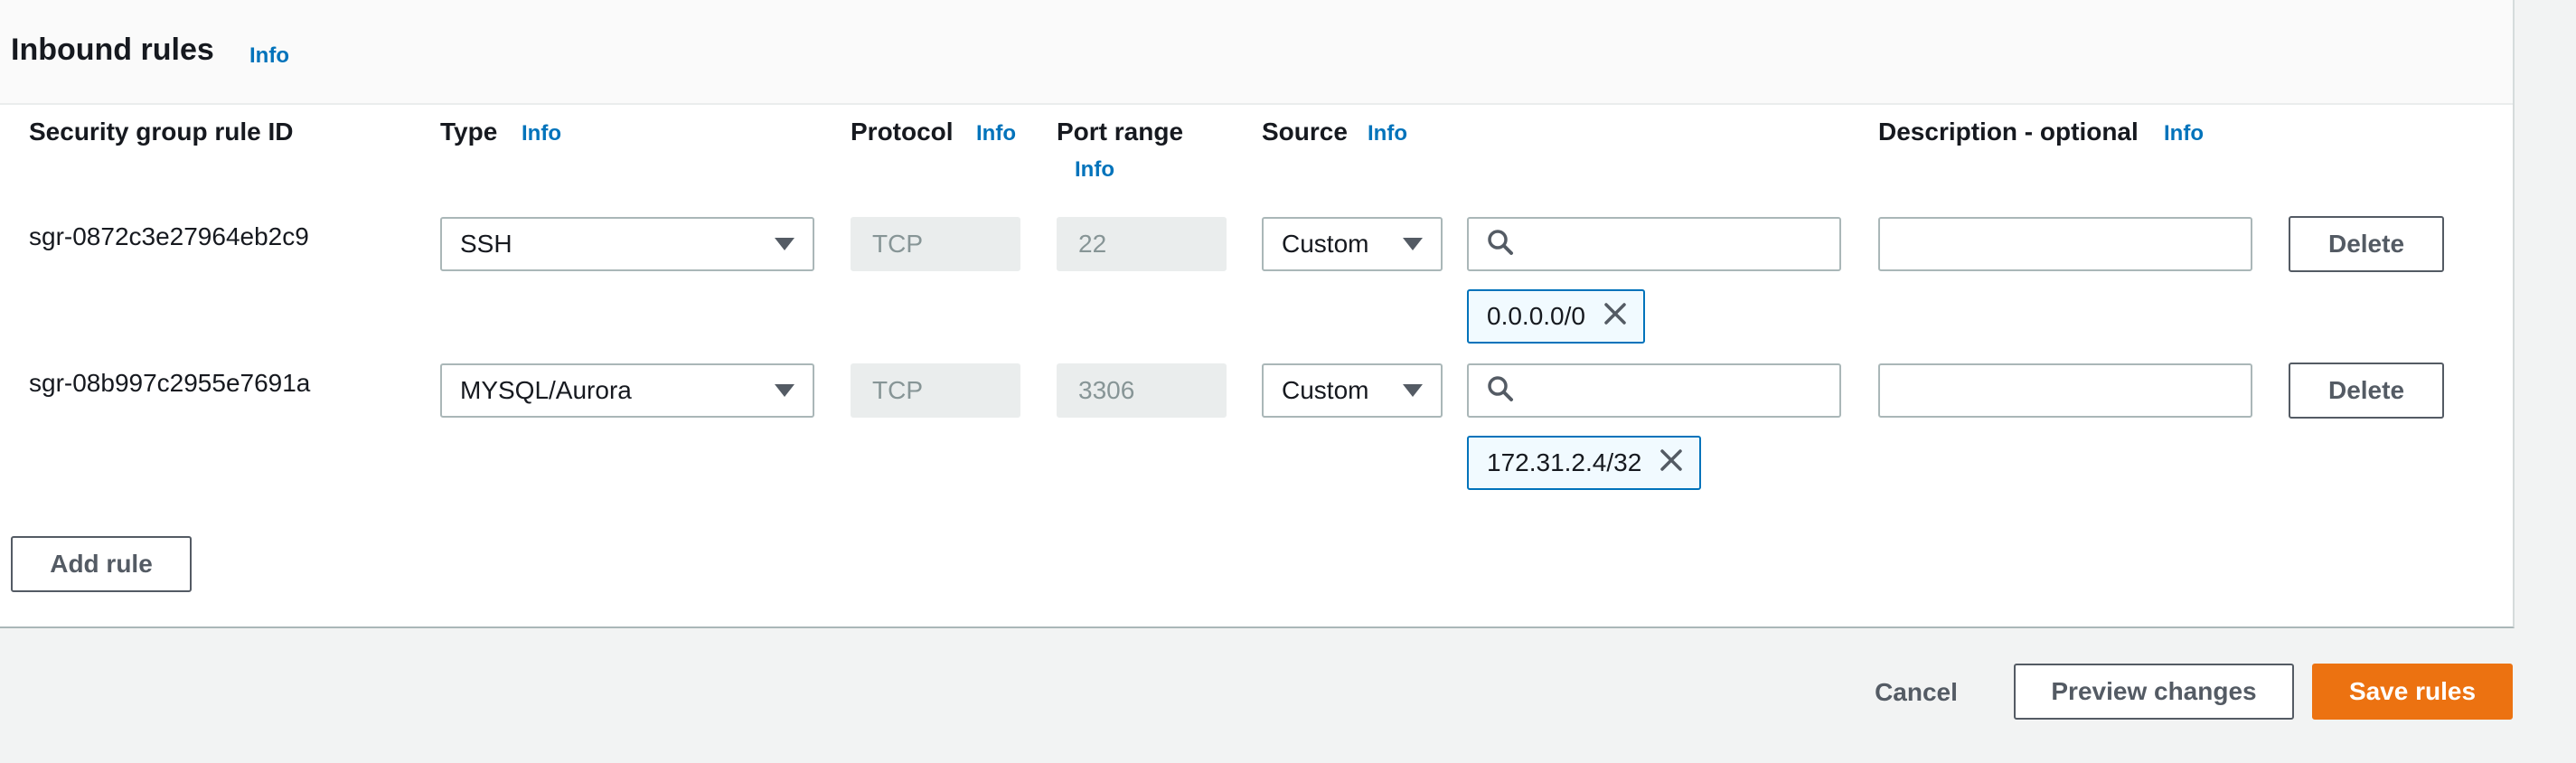 This screenshot has height=763, width=2576. I want to click on panel-header: Inbound rules Info, so click(1257, 52).